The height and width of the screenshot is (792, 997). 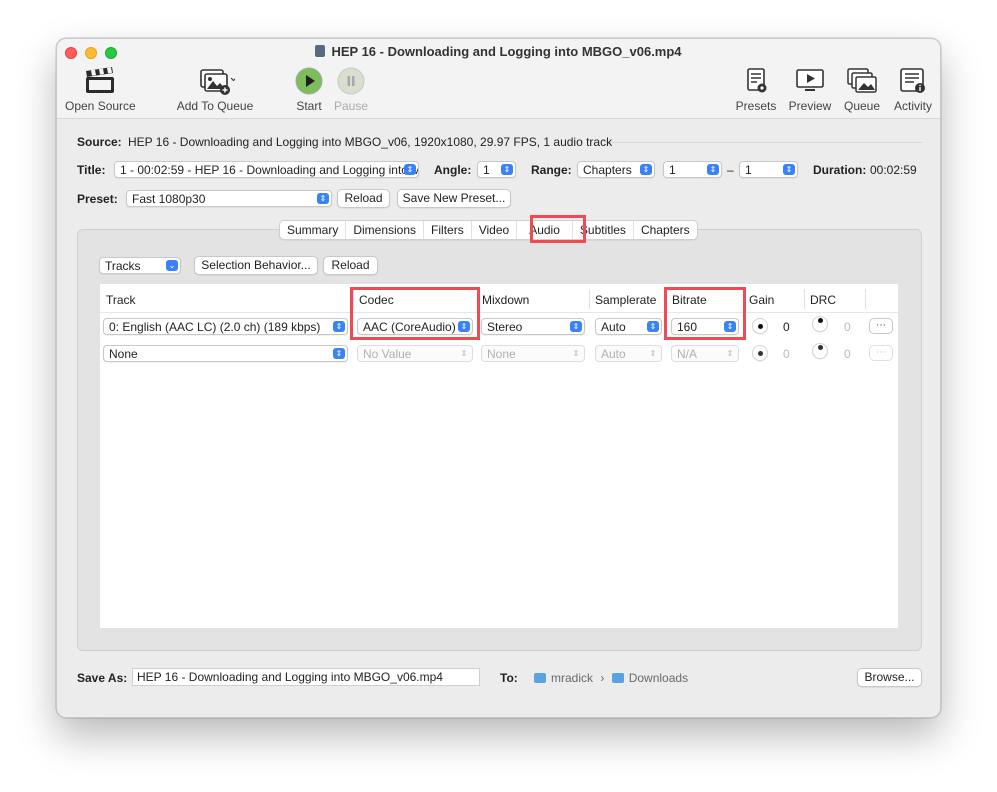 I want to click on destination-path: mradick › Downloads, so click(x=611, y=678).